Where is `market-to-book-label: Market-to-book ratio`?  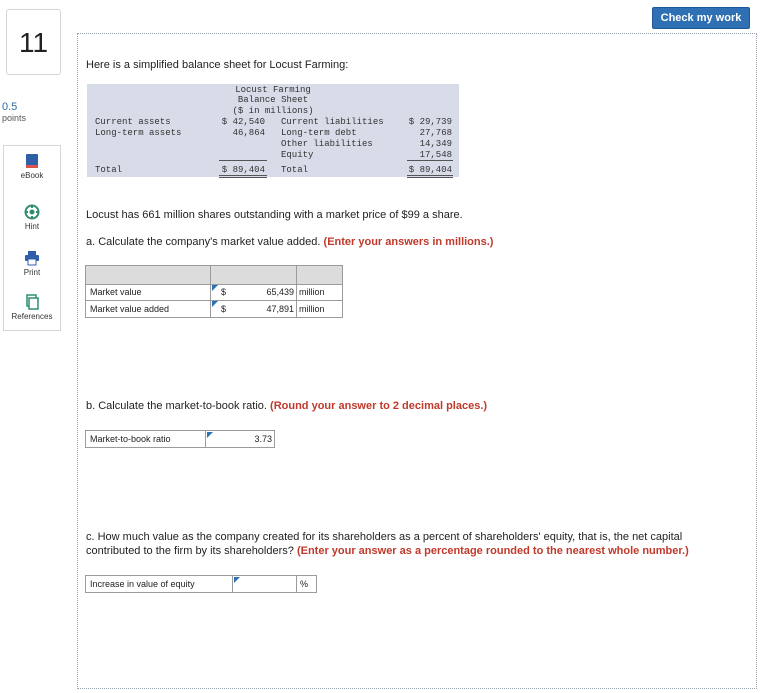 market-to-book-label: Market-to-book ratio is located at coordinates (130, 439).